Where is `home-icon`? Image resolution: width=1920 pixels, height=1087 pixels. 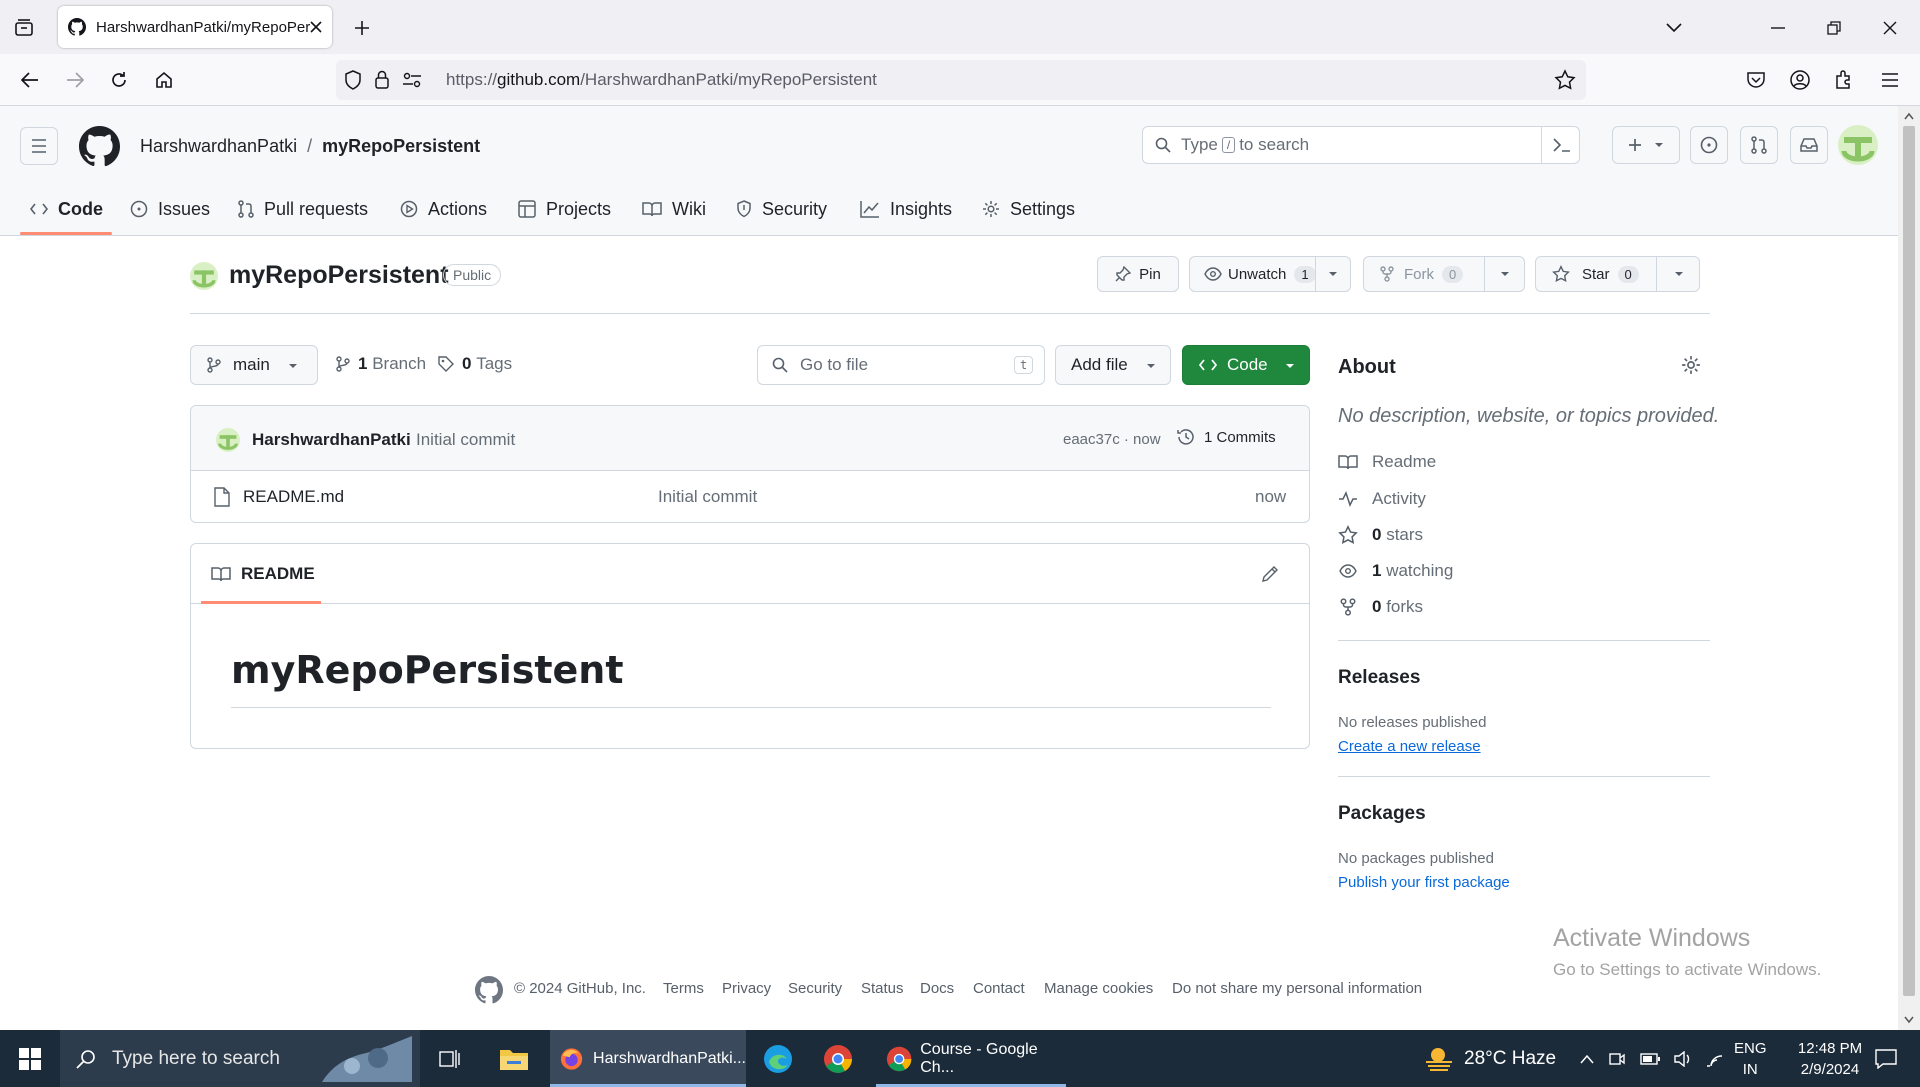 home-icon is located at coordinates (164, 80).